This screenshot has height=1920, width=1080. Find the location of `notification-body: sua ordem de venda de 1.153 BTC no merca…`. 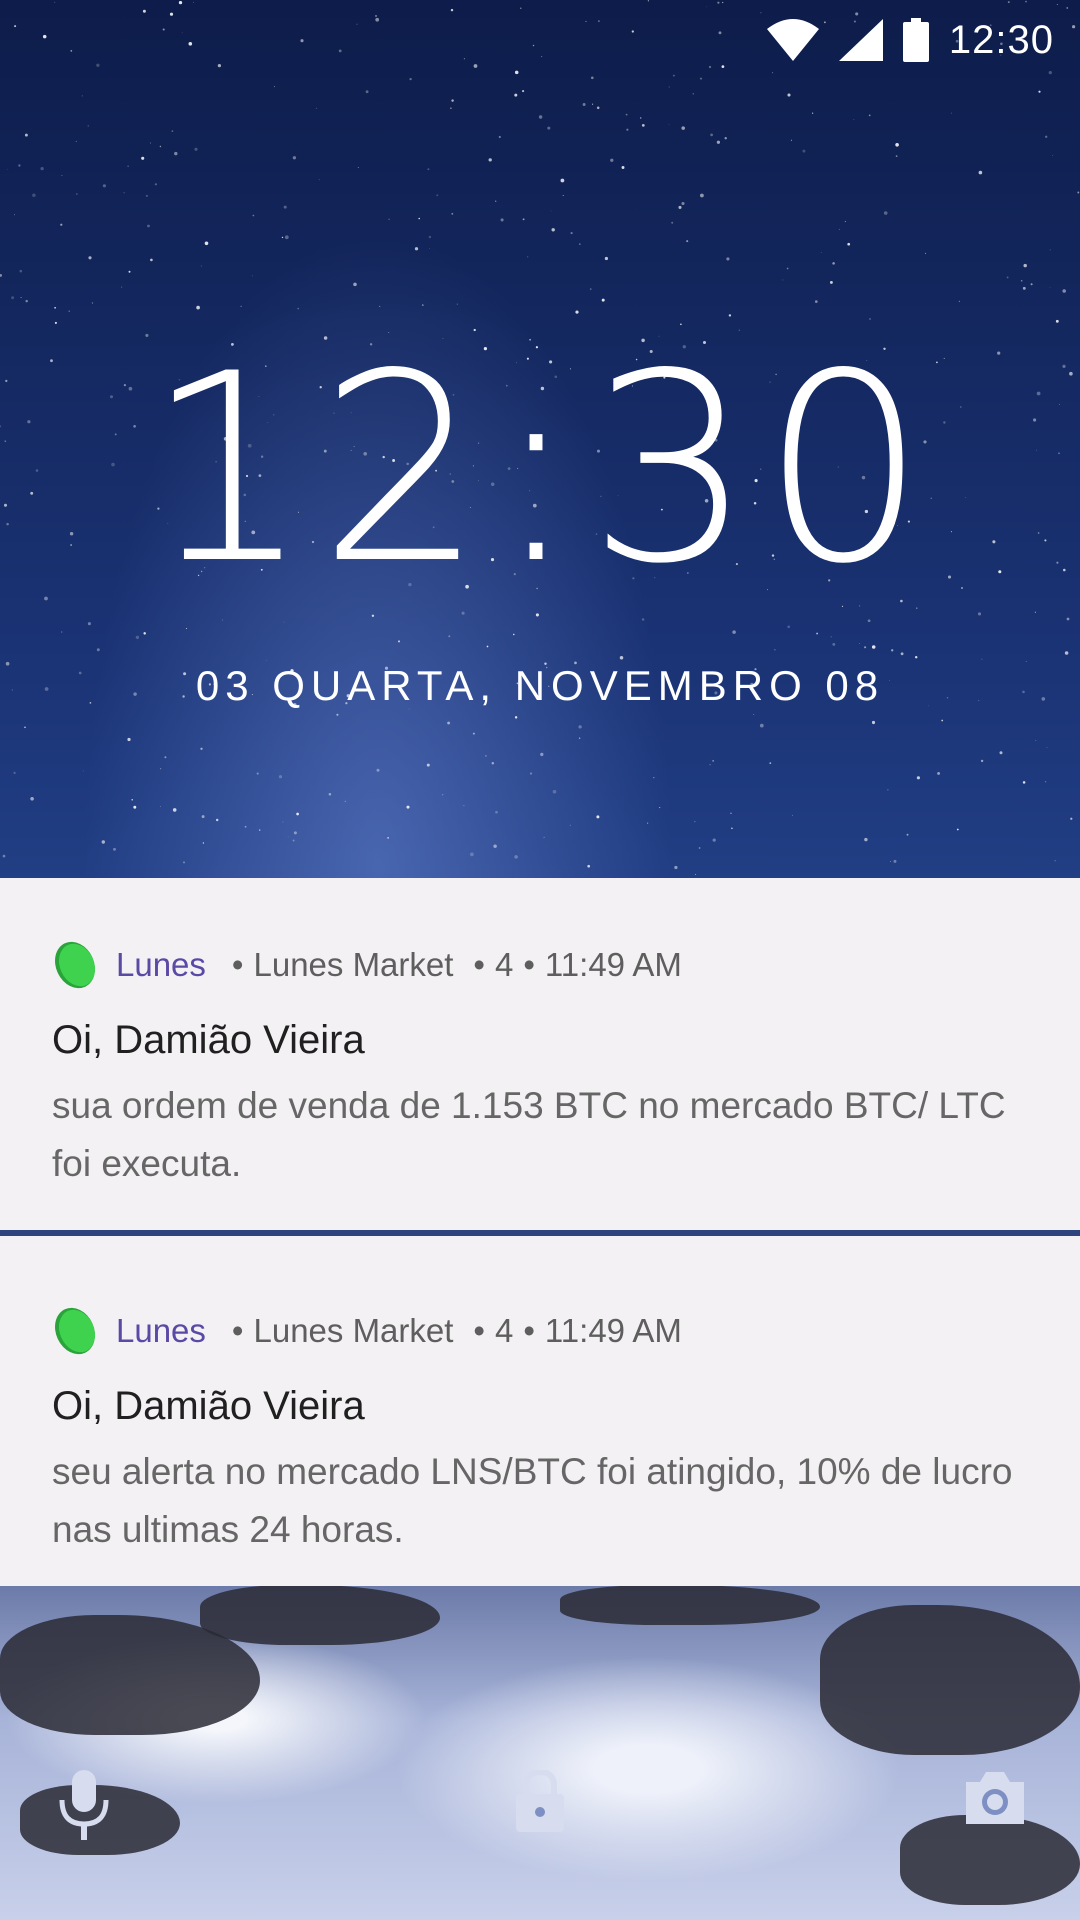

notification-body: sua ordem de venda de 1.153 BTC no merca… is located at coordinates (529, 1134).